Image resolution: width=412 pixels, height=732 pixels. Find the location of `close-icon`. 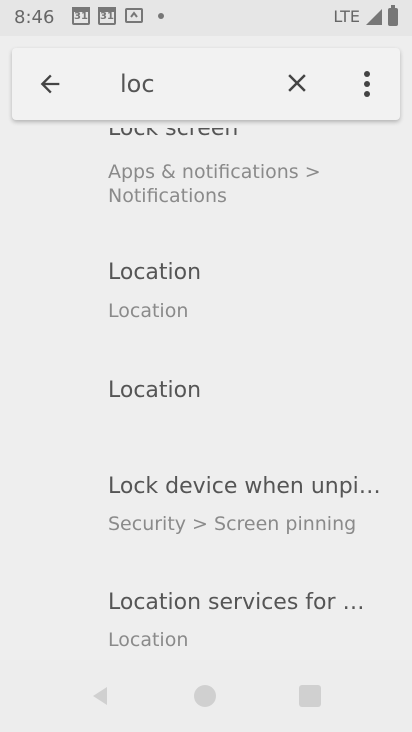

close-icon is located at coordinates (297, 83).